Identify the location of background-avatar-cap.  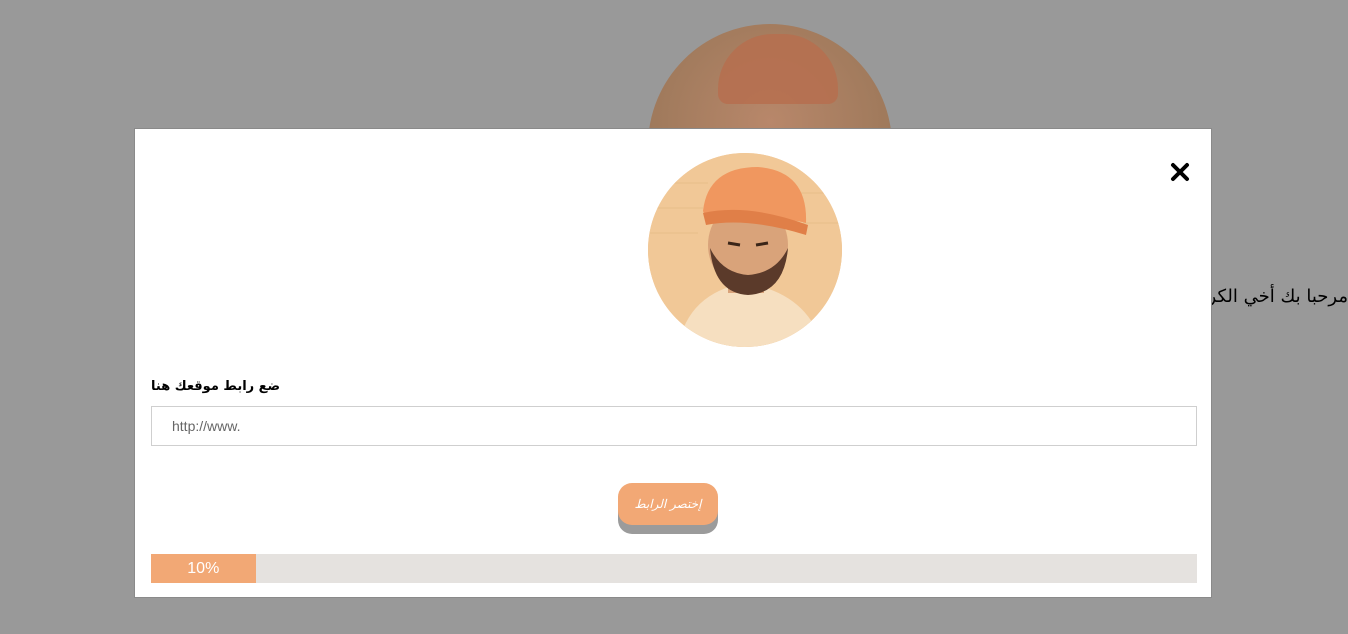
(778, 69).